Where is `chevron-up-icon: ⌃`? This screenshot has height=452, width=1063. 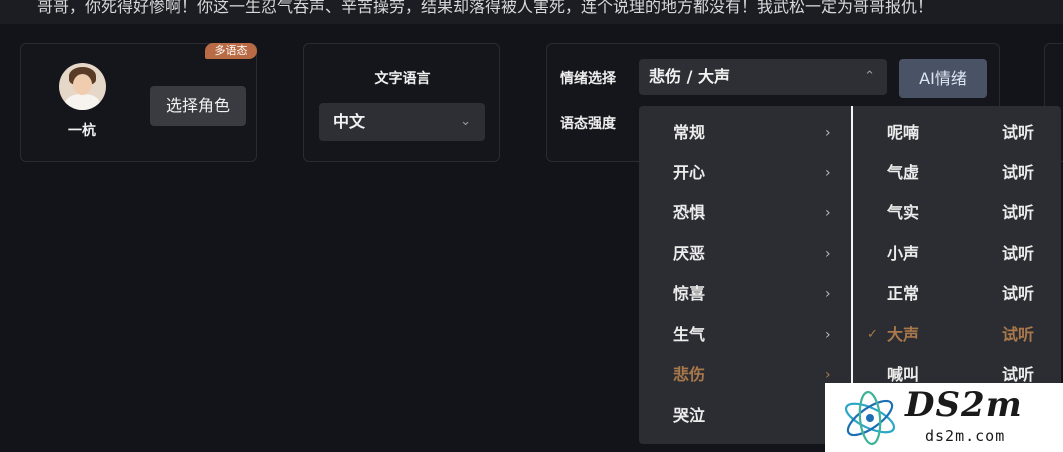 chevron-up-icon: ⌃ is located at coordinates (869, 76).